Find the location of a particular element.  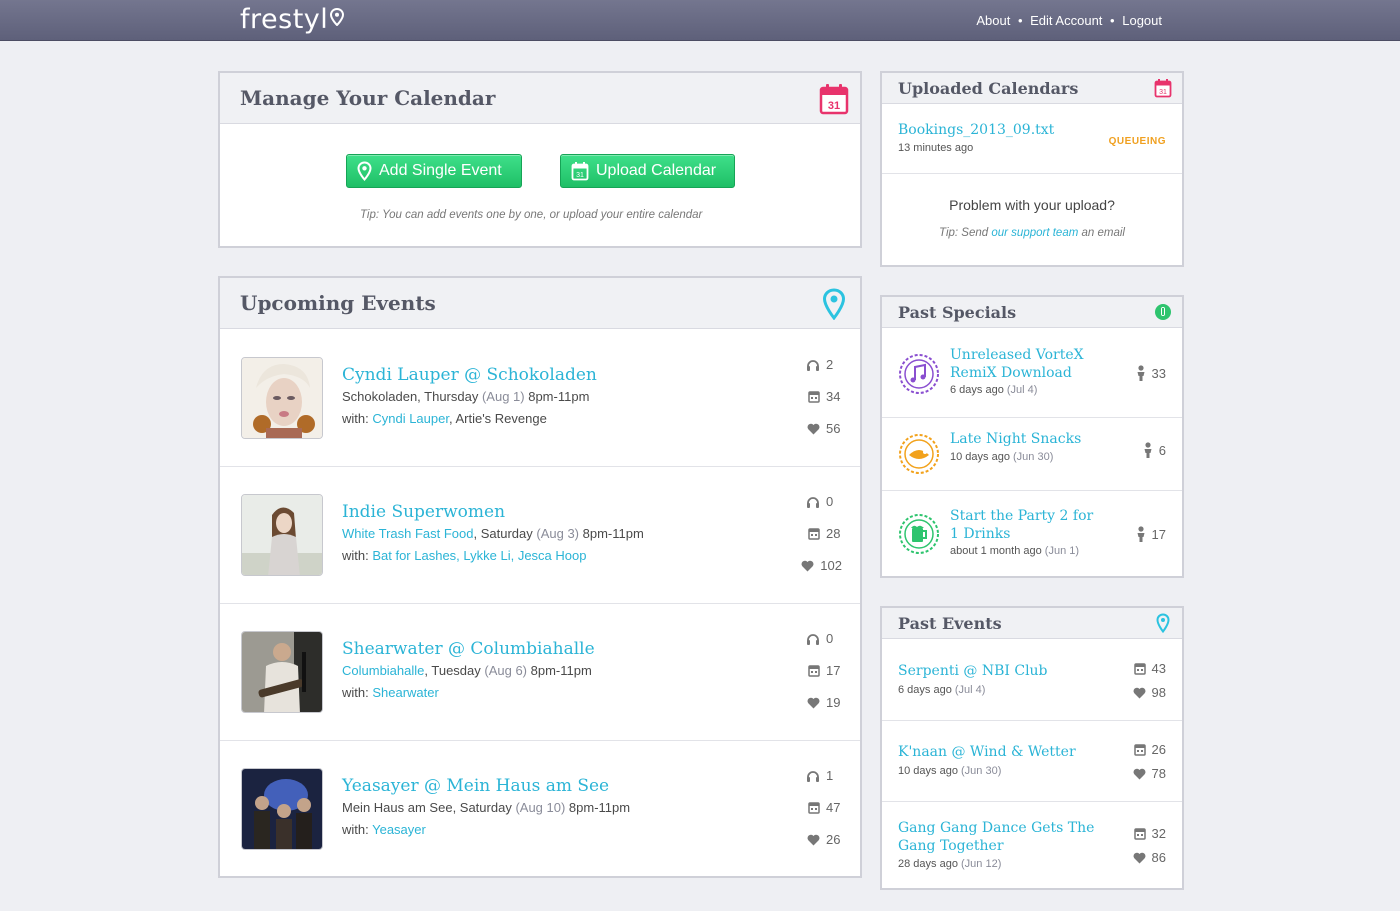

special-title: Start the Party 2 for 1 Drinks is located at coordinates (1025, 525).